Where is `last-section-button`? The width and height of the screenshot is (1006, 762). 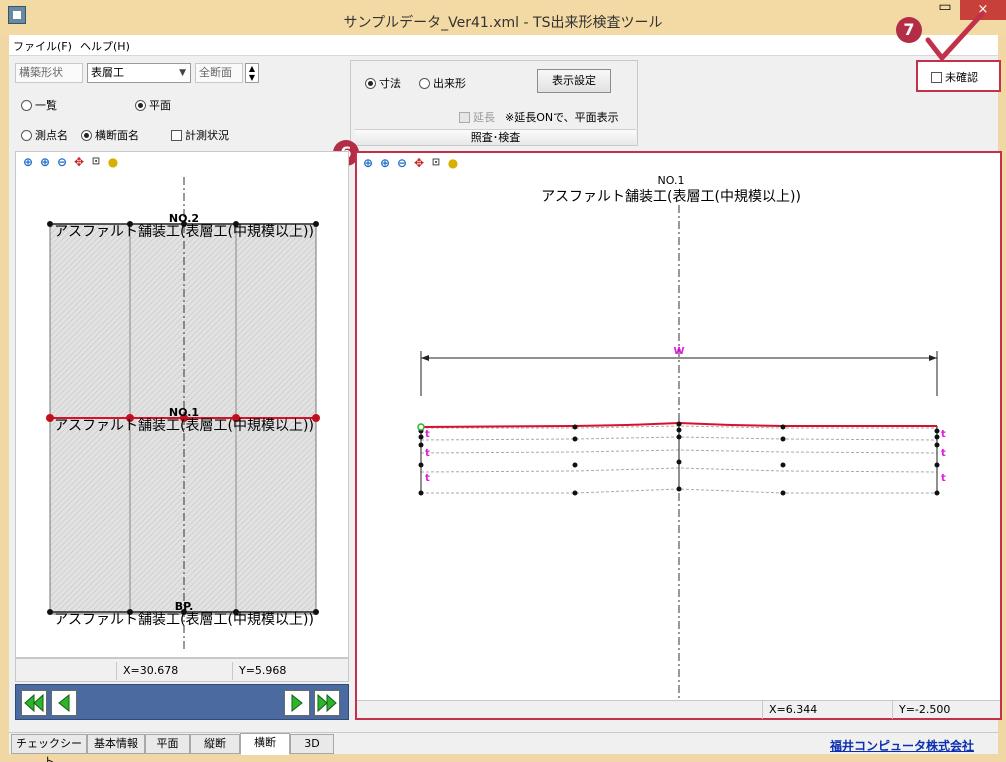
last-section-button is located at coordinates (327, 703).